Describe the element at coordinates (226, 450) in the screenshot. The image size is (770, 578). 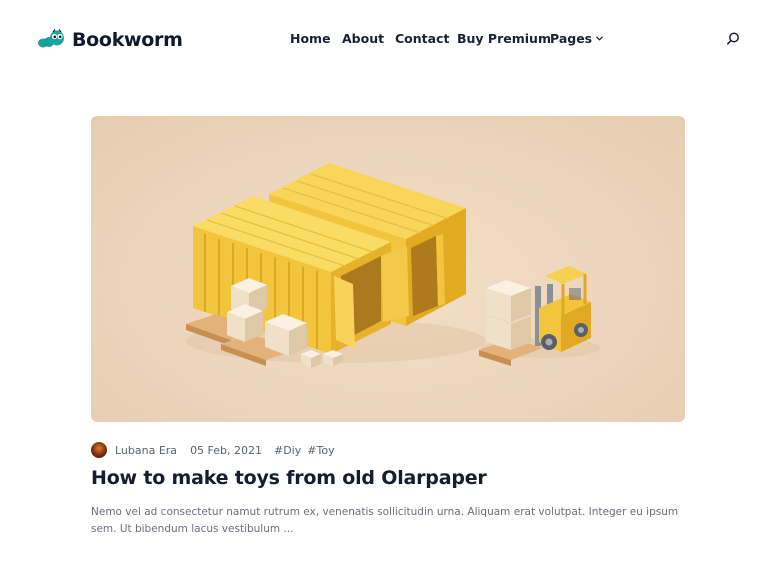
I see `post-date: 05 Feb, 2021` at that location.